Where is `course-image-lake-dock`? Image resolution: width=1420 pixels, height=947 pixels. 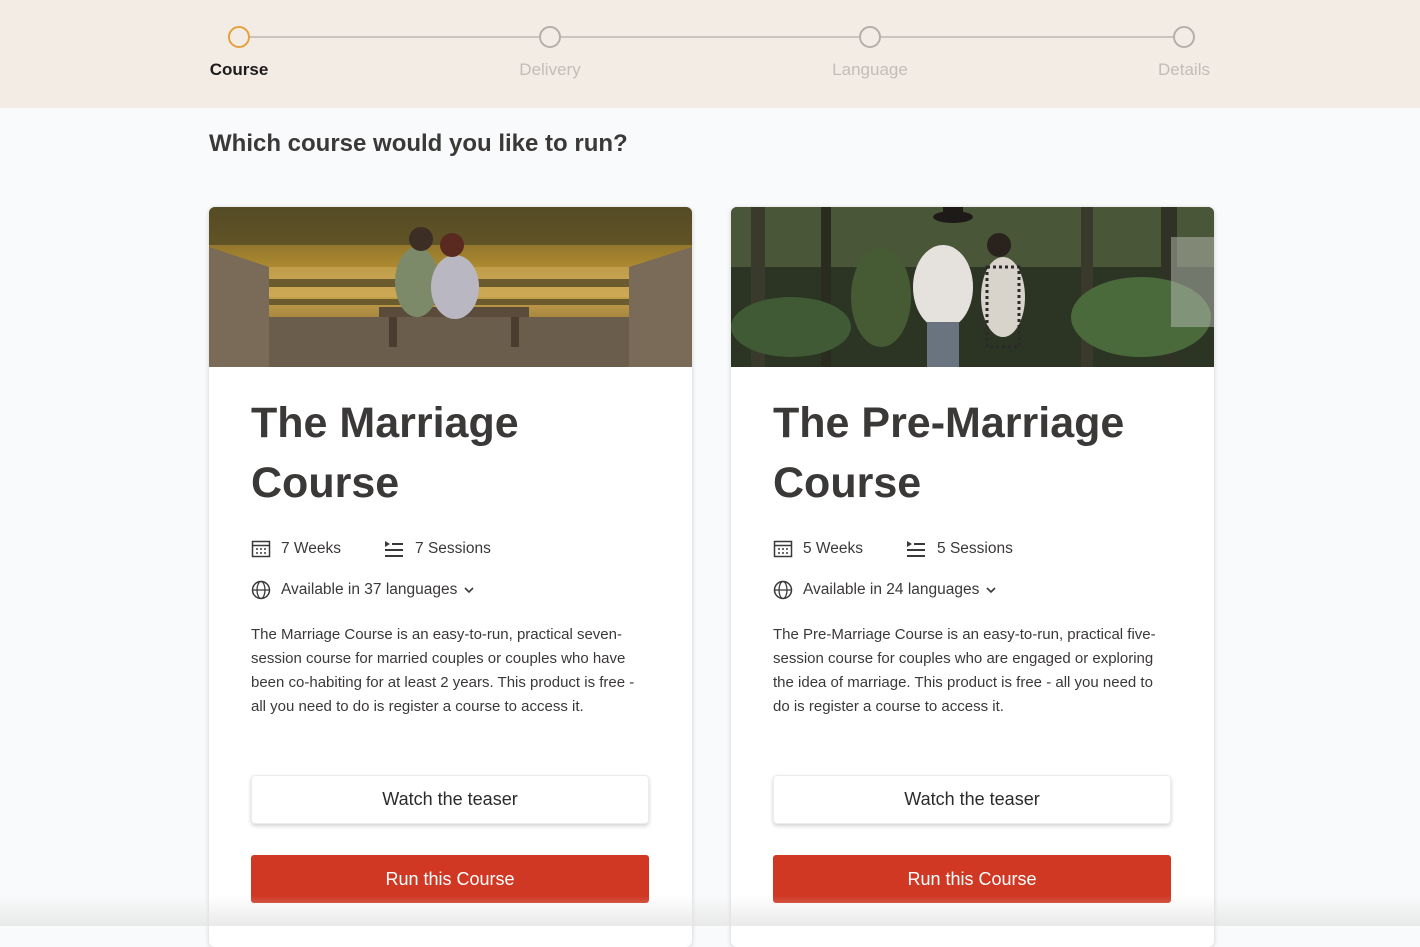 course-image-lake-dock is located at coordinates (450, 287).